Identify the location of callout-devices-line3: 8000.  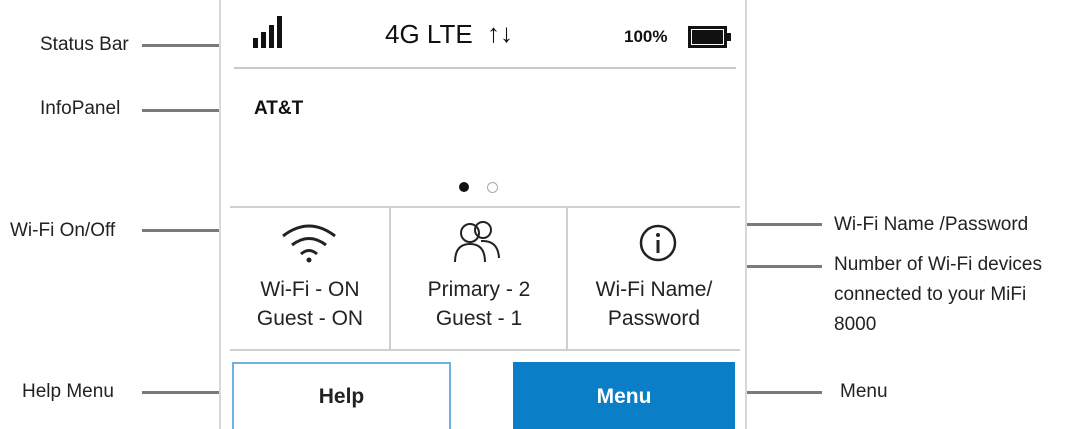
(855, 324).